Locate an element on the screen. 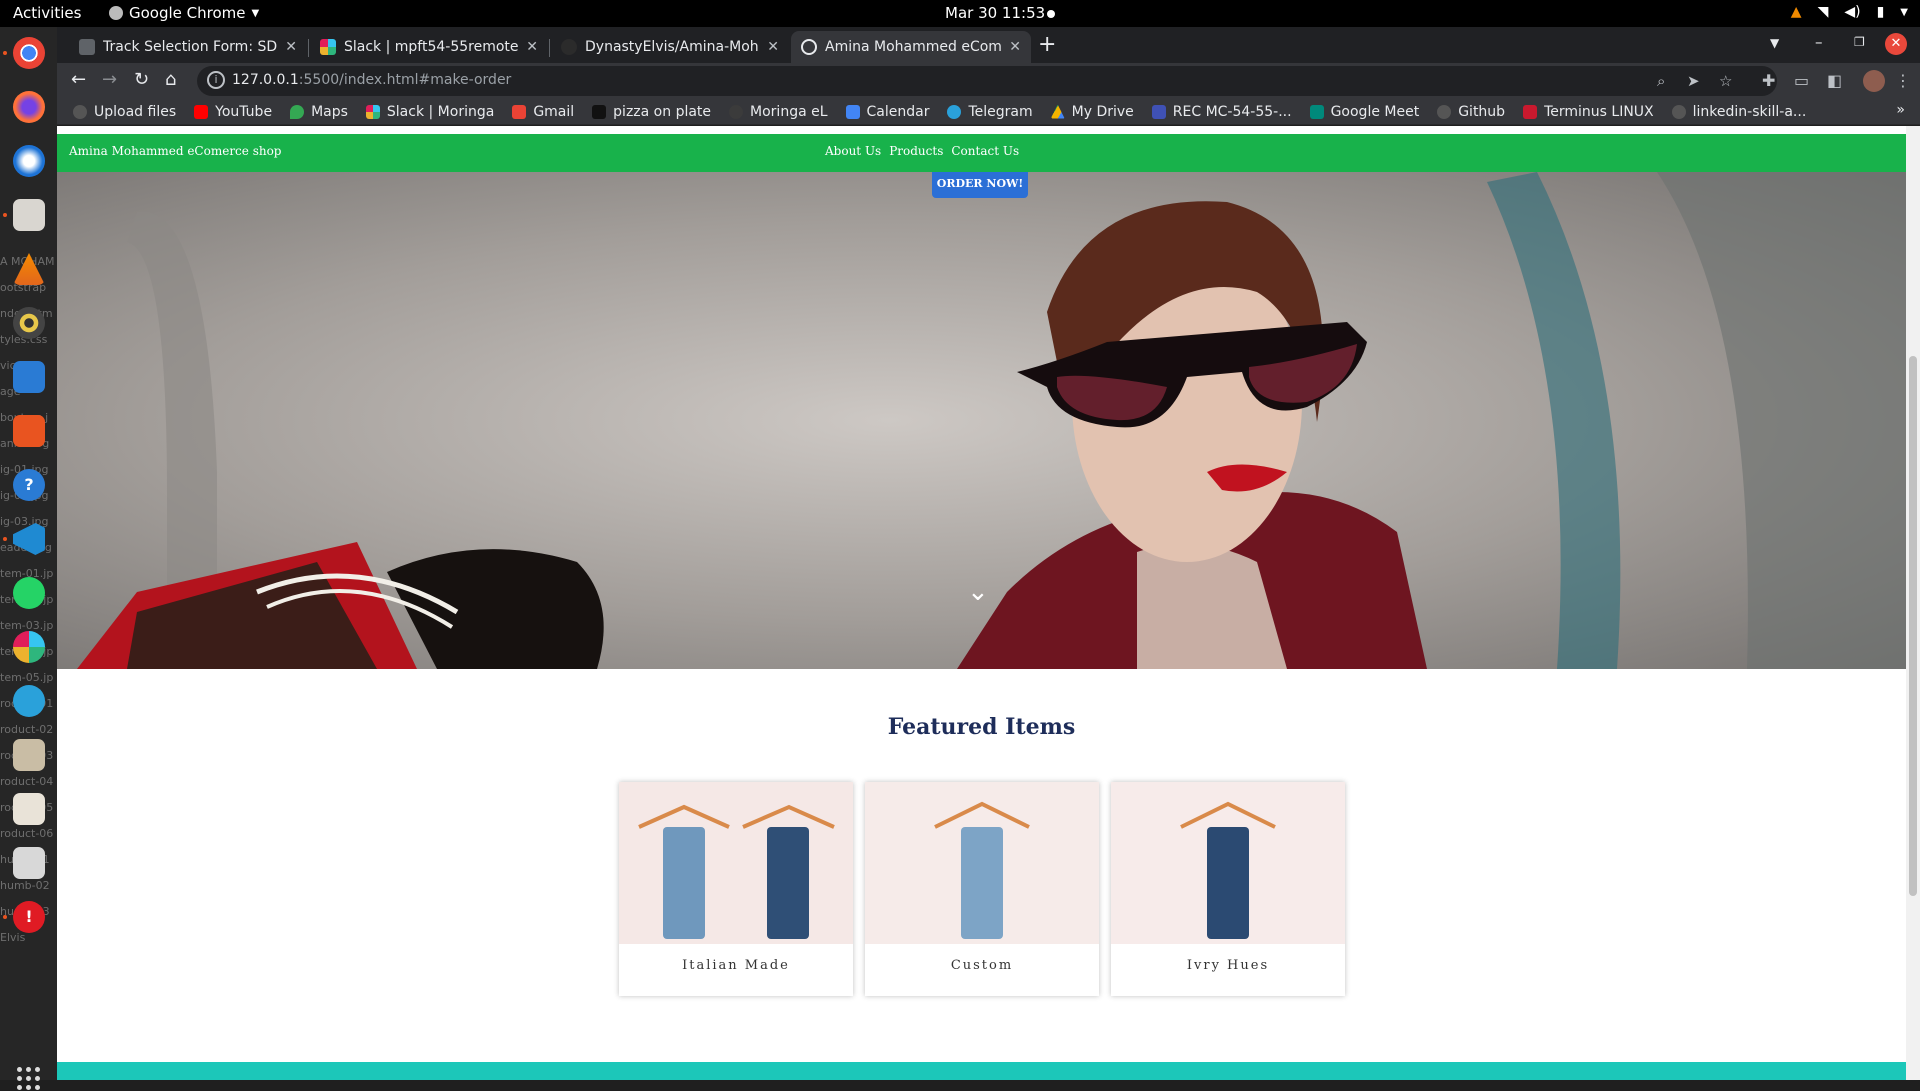 The width and height of the screenshot is (1920, 1091). image-icon is located at coordinates (599, 111).